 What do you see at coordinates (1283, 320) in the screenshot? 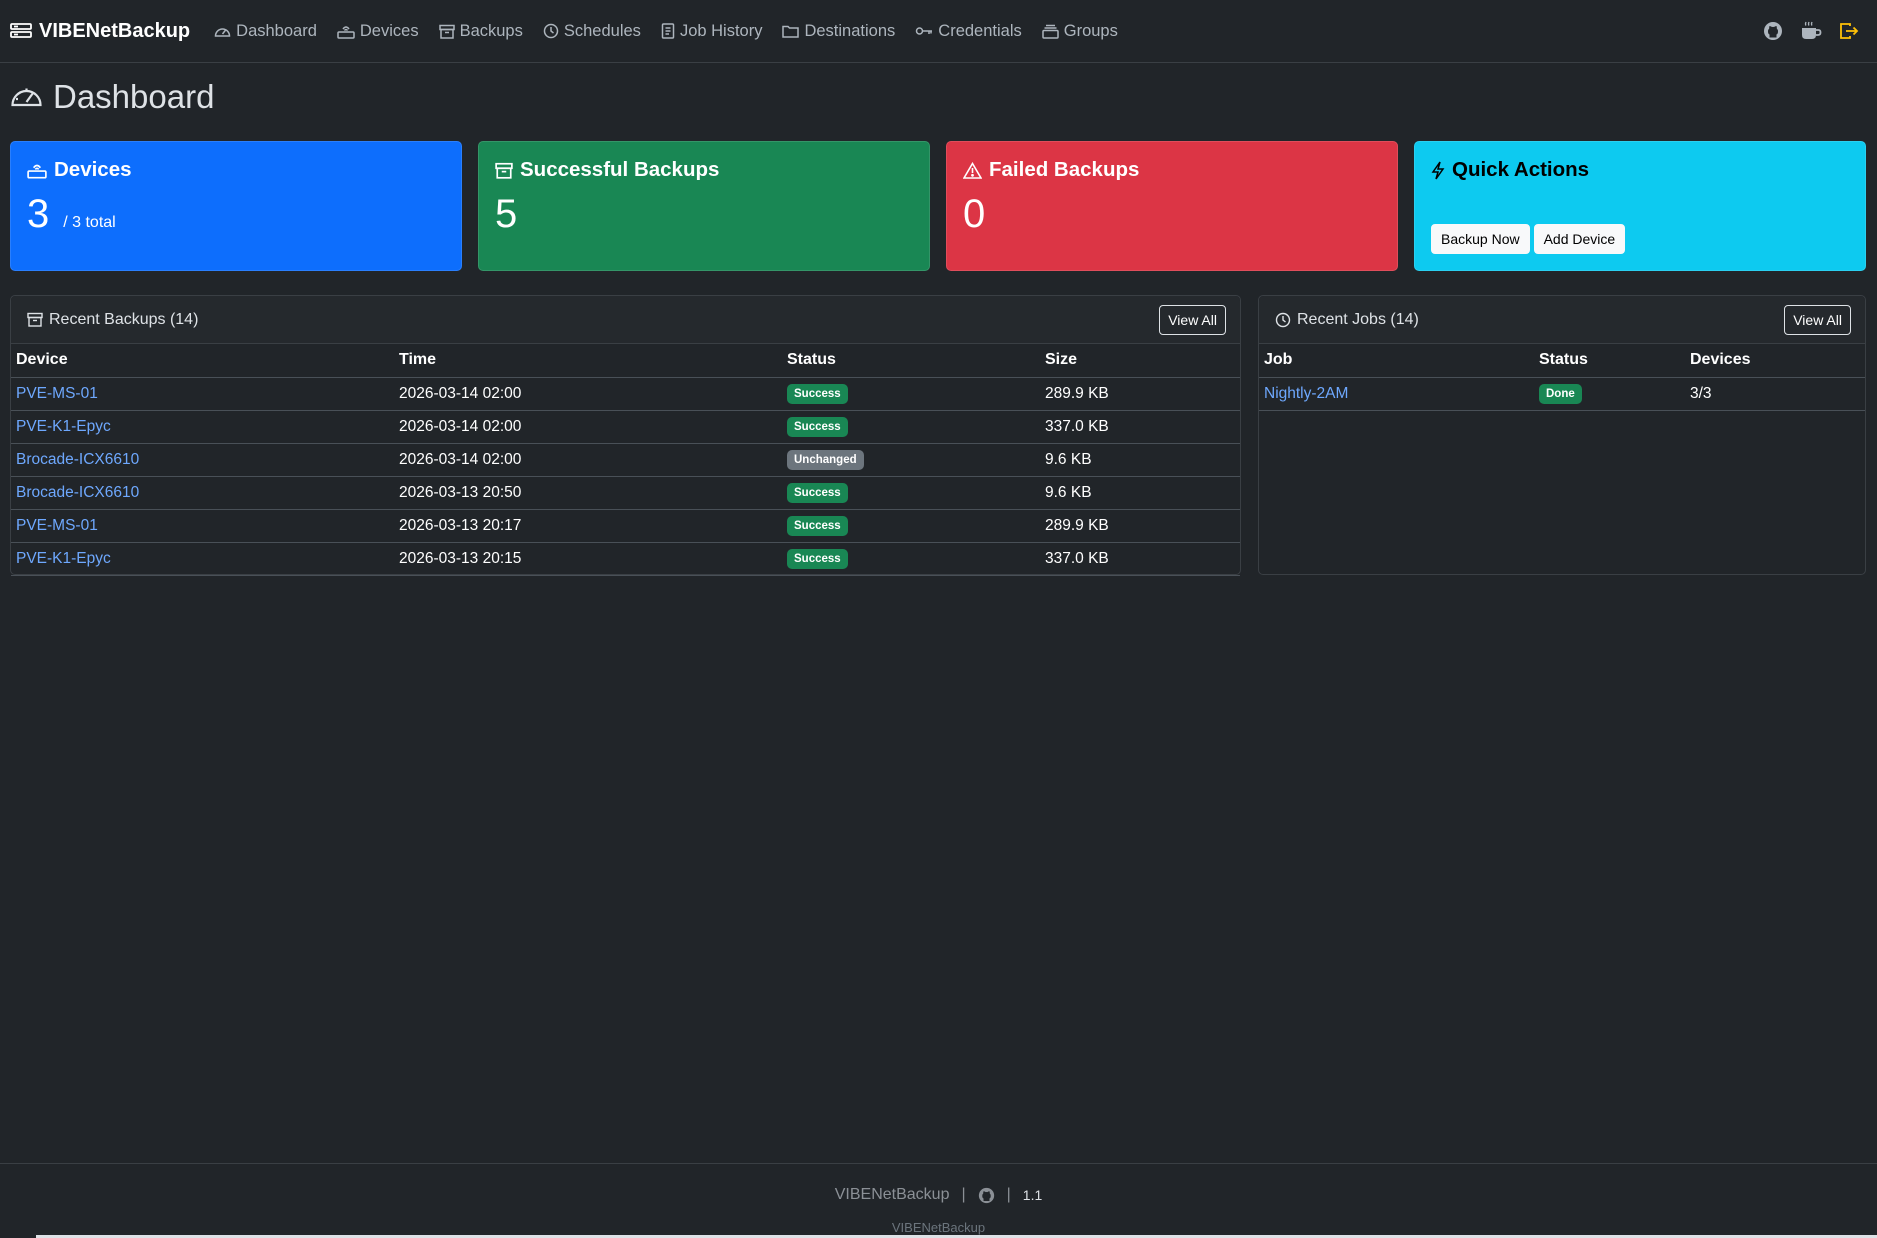
I see `clock-icon` at bounding box center [1283, 320].